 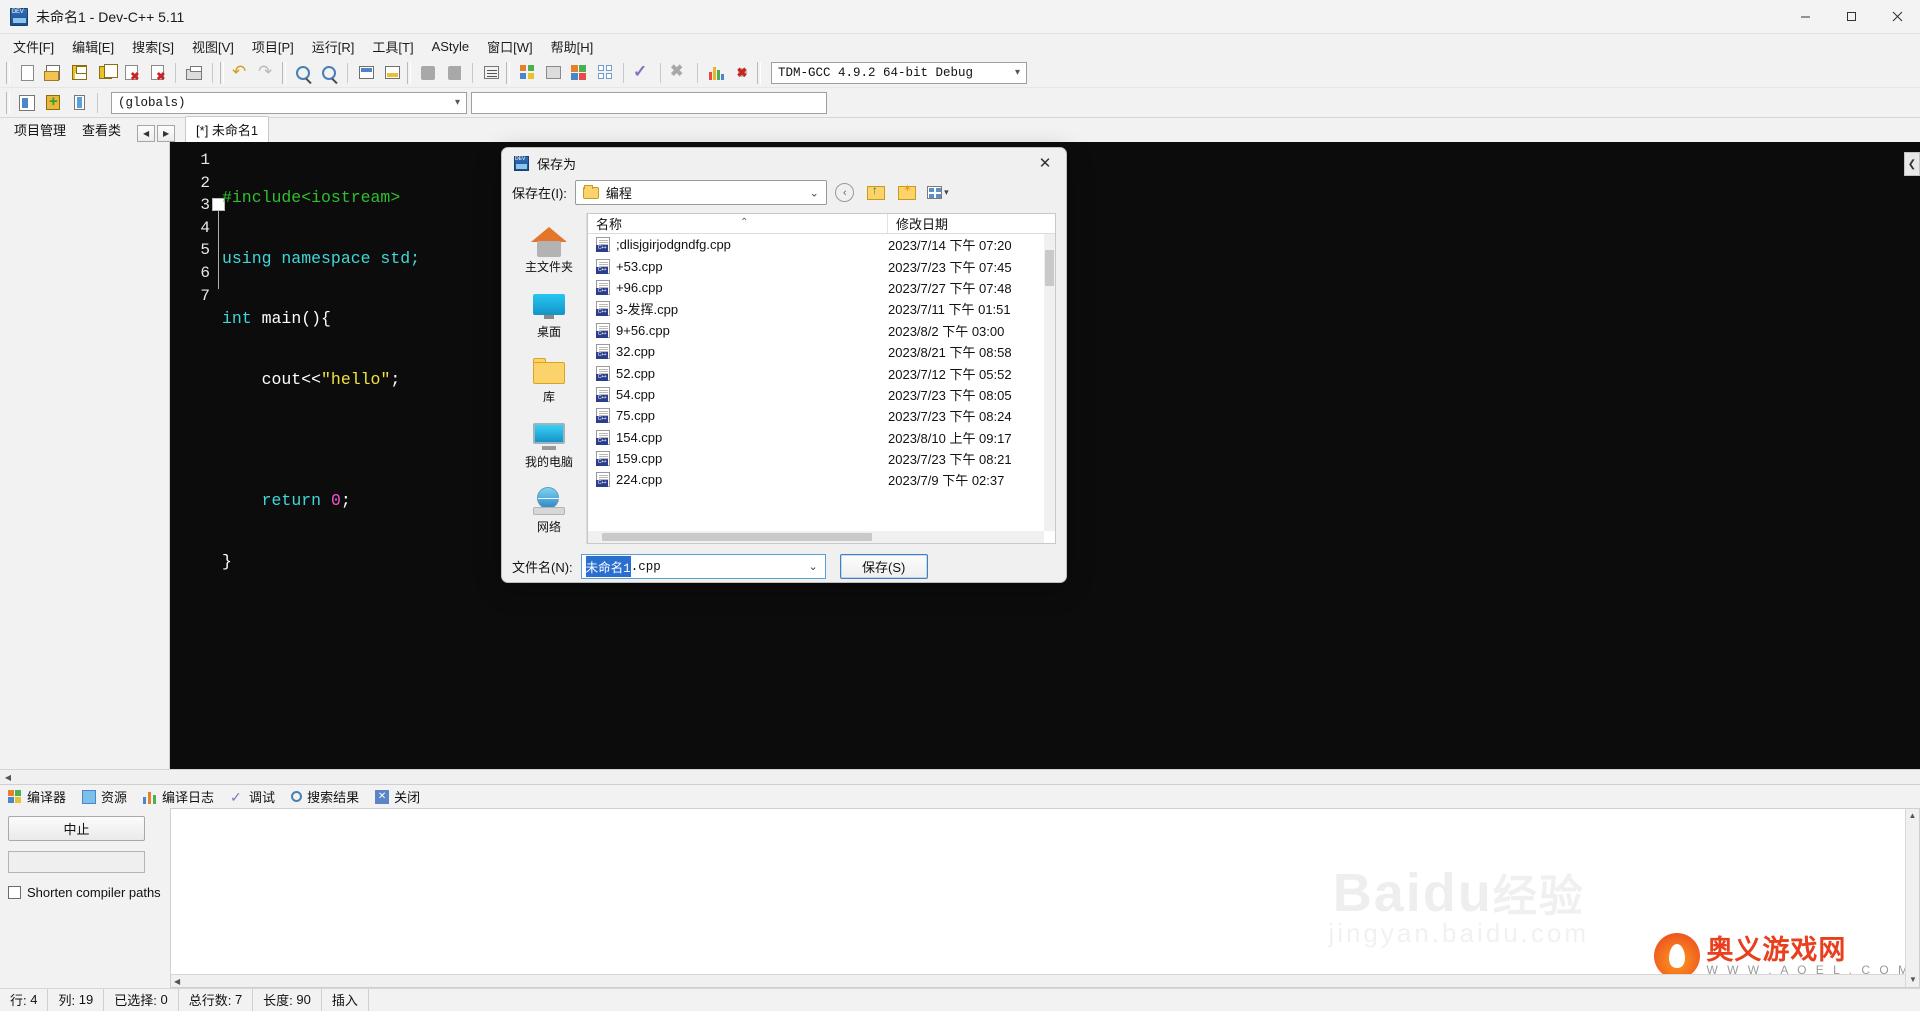 What do you see at coordinates (716, 73) in the screenshot?
I see `profile-button` at bounding box center [716, 73].